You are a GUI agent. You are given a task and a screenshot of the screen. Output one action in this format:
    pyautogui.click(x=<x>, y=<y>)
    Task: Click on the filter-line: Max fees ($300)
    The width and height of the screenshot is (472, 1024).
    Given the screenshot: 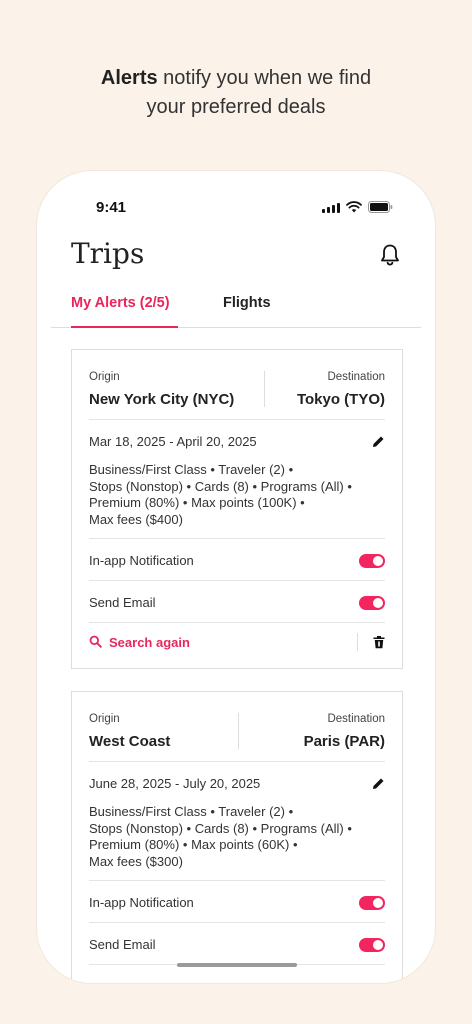 What is the action you would take?
    pyautogui.click(x=136, y=861)
    